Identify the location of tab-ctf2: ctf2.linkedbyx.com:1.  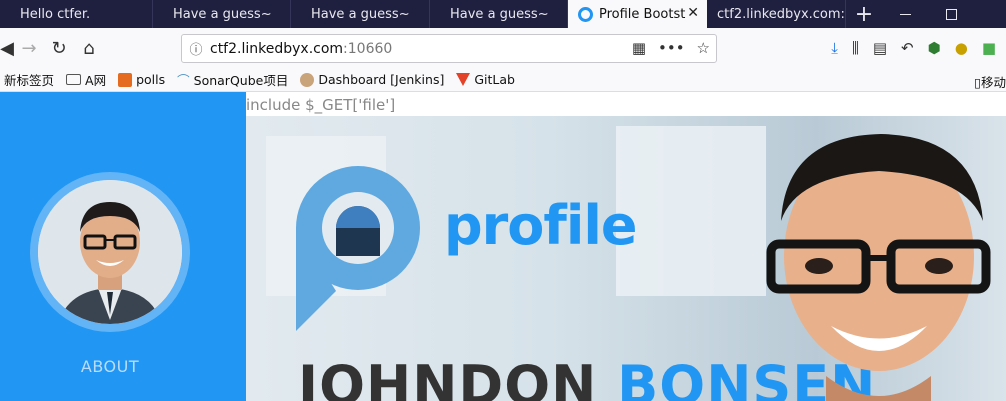
(776, 14).